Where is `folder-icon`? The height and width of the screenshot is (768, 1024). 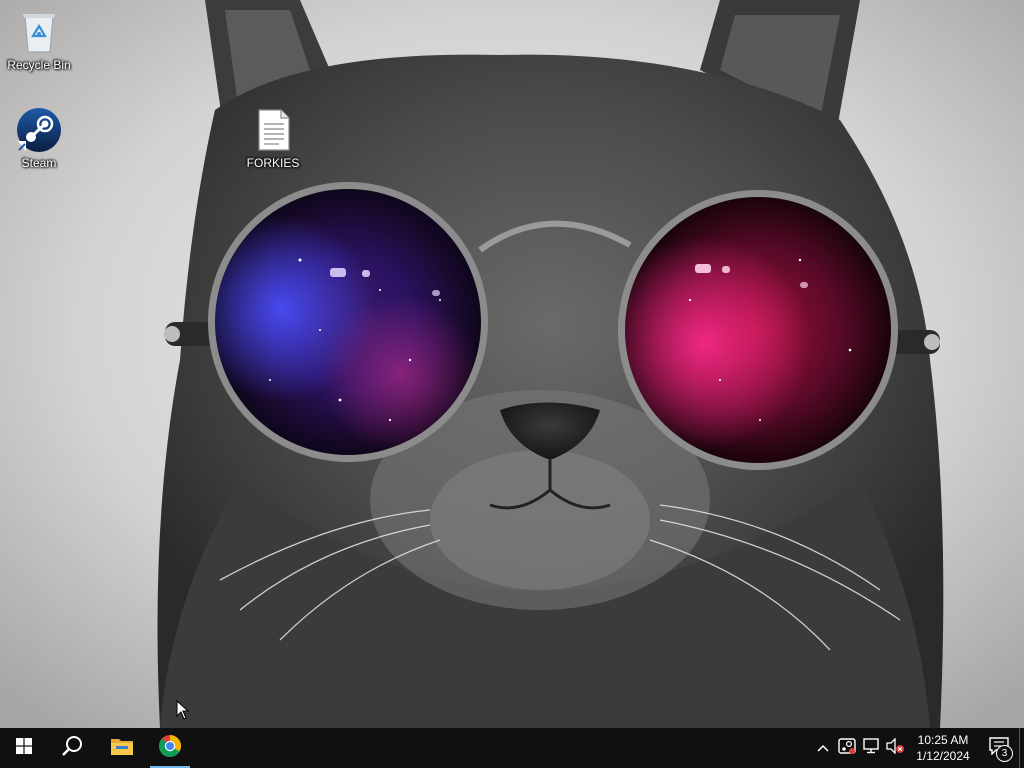
folder-icon is located at coordinates (122, 748).